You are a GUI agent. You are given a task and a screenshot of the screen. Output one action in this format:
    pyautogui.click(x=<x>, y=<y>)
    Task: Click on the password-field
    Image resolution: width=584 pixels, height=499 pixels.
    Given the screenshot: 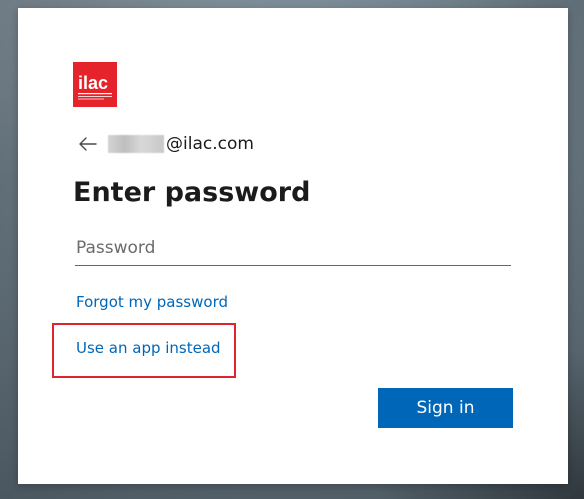 What is the action you would take?
    pyautogui.click(x=293, y=250)
    